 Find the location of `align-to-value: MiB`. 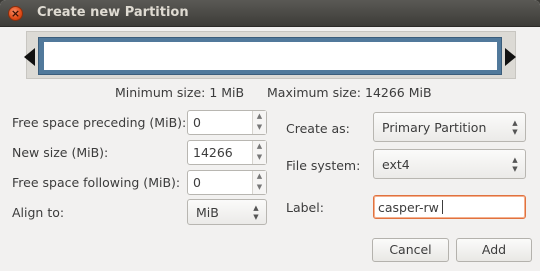

align-to-value: MiB is located at coordinates (207, 212).